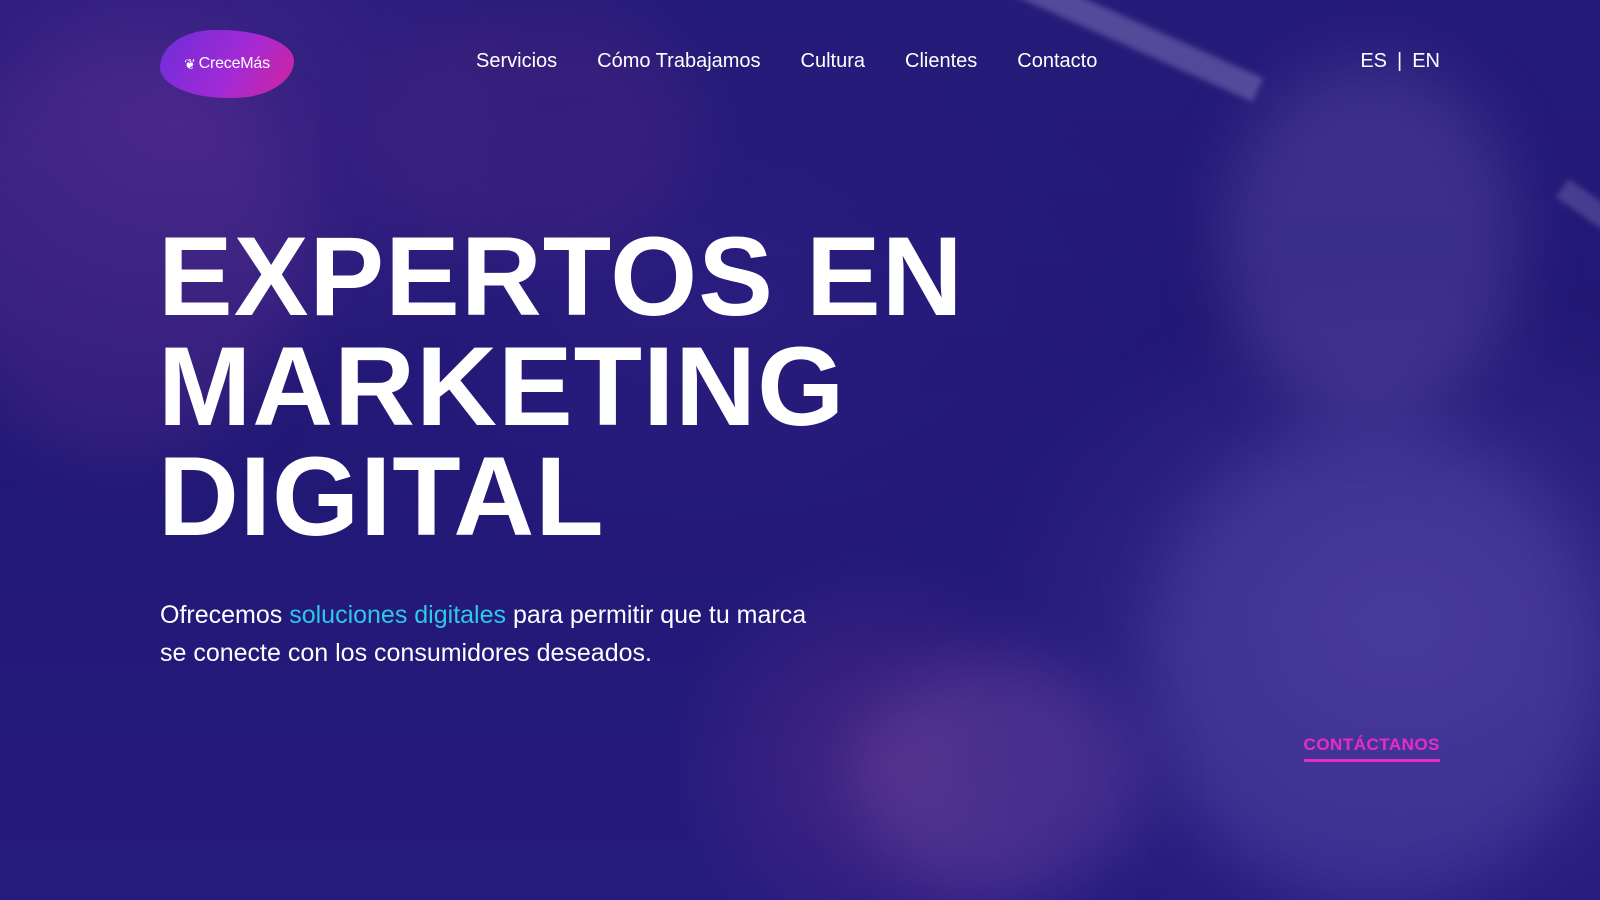 The width and height of the screenshot is (1600, 900). I want to click on nav-clientes: Clientes, so click(941, 61).